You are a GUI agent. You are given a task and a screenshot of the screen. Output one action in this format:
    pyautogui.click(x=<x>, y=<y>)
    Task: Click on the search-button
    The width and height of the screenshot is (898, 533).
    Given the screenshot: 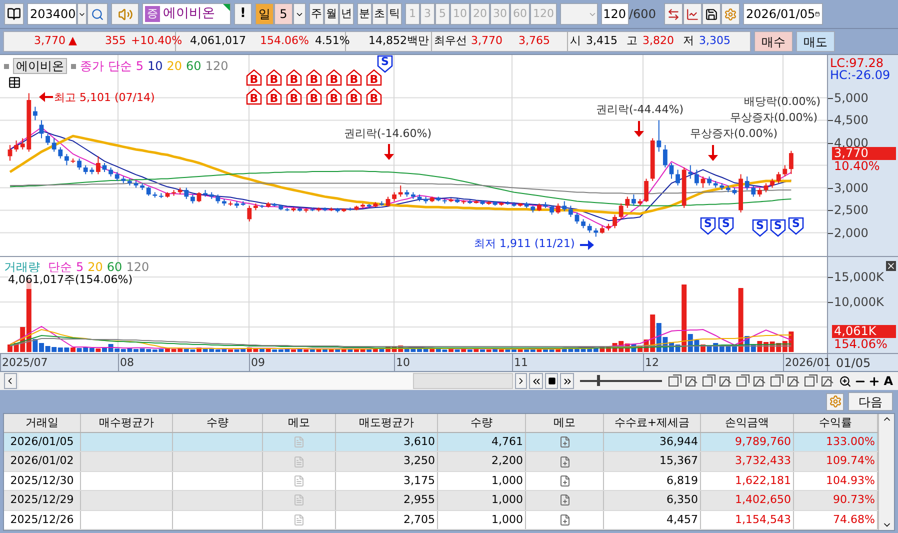 What is the action you would take?
    pyautogui.click(x=97, y=14)
    